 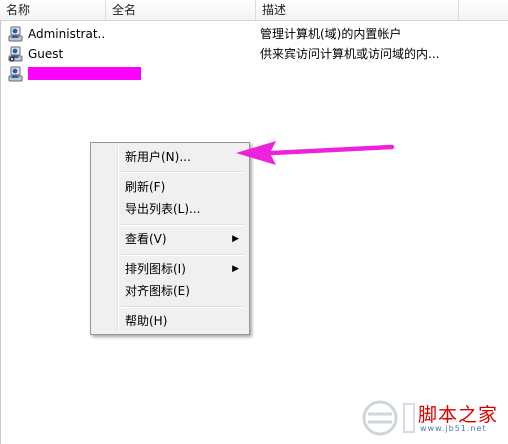 What do you see at coordinates (146, 239) in the screenshot?
I see `menu-item-label: 查看(V)` at bounding box center [146, 239].